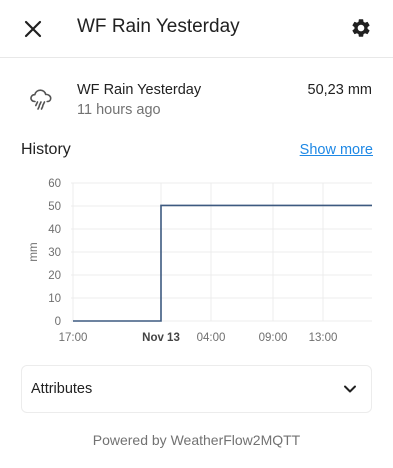 Image resolution: width=393 pixels, height=468 pixels. What do you see at coordinates (54, 253) in the screenshot?
I see `y-tick-label: 30` at bounding box center [54, 253].